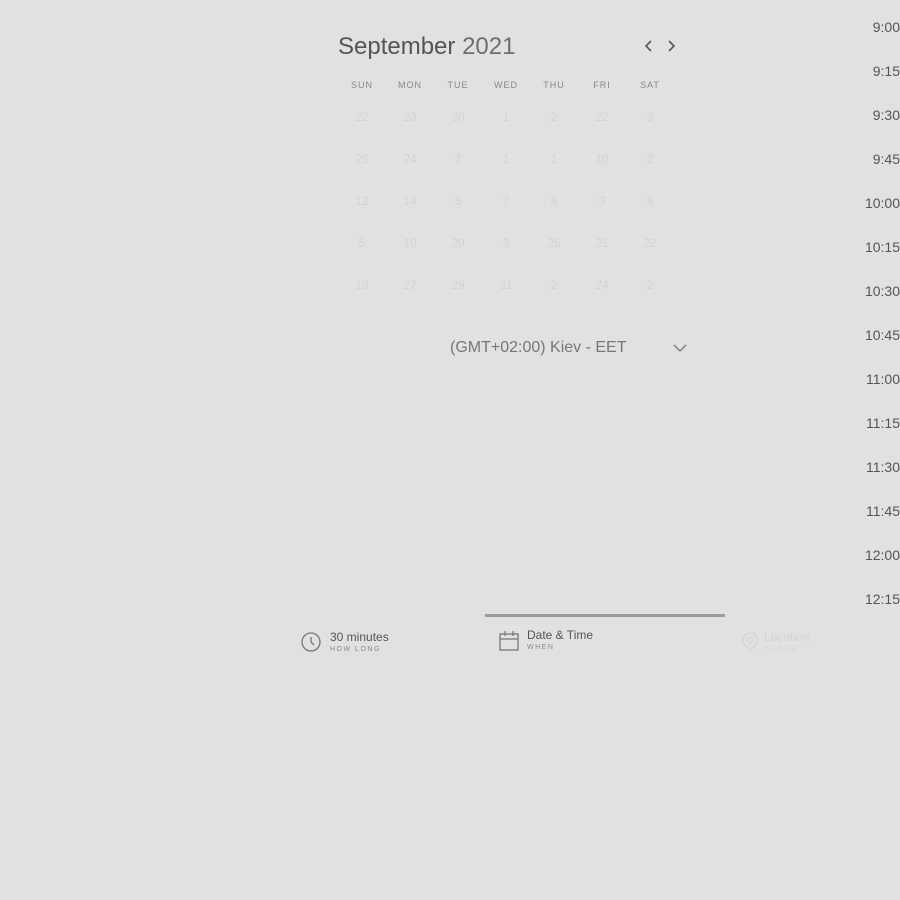  I want to click on time-slot-label: 10:30, so click(883, 291).